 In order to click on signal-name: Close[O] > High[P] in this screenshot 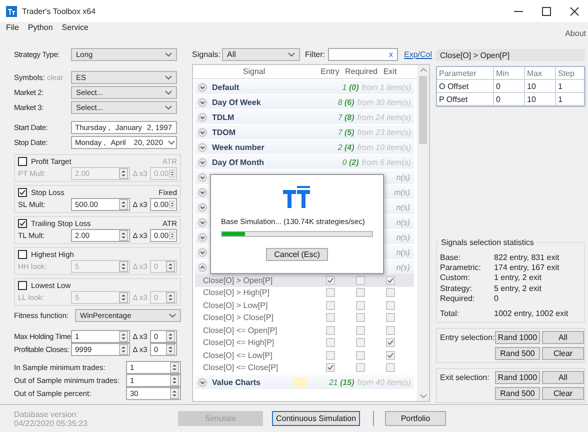, I will do `click(255, 293)`.